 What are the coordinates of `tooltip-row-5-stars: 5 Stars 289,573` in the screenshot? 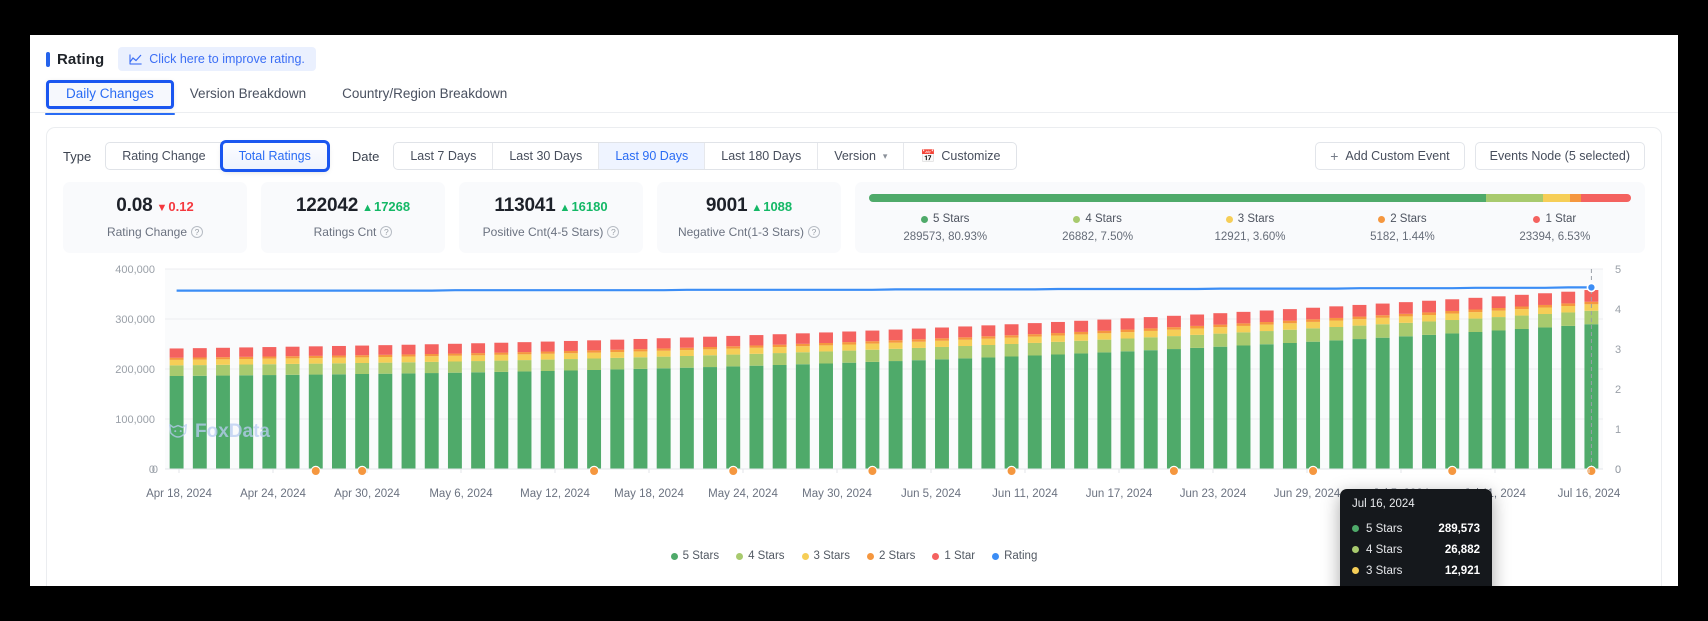 It's located at (1416, 528).